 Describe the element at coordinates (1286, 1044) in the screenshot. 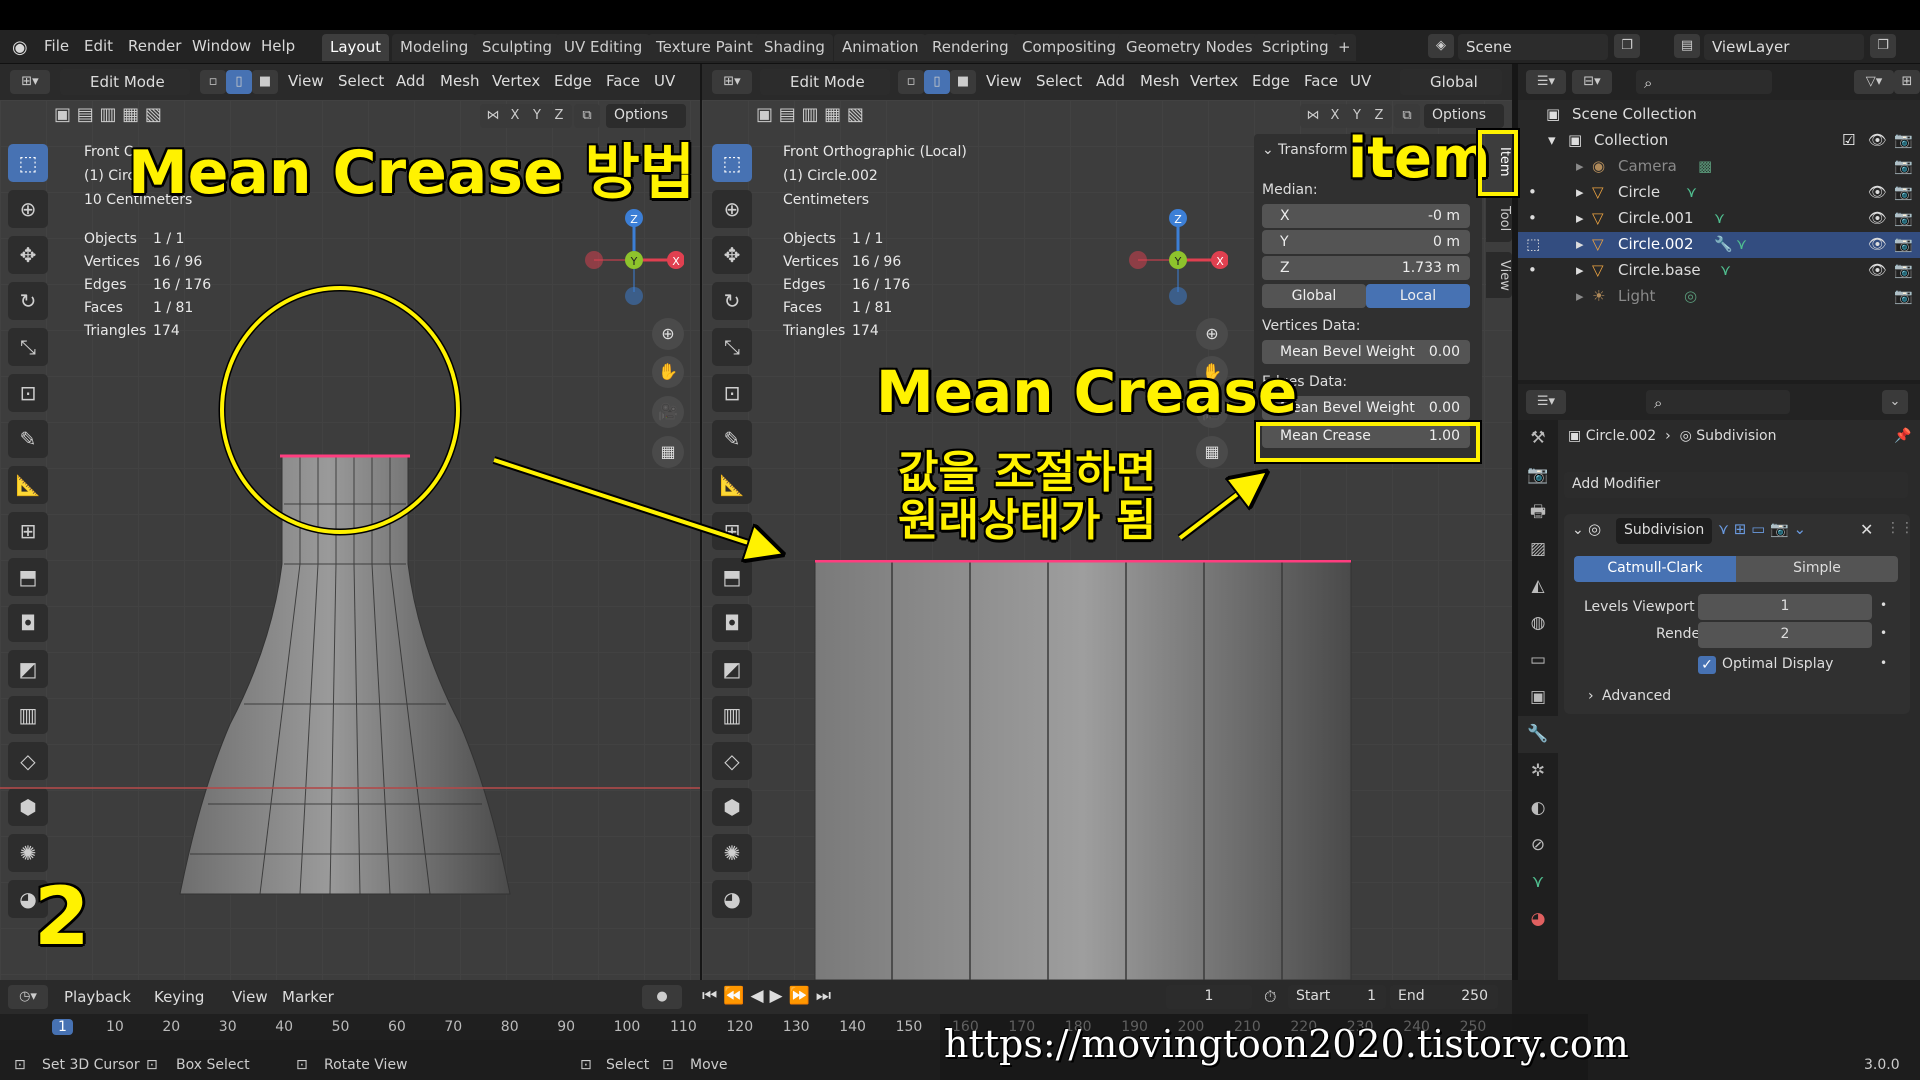

I see `watermark: https://movingtoon2020.tistory.com` at that location.